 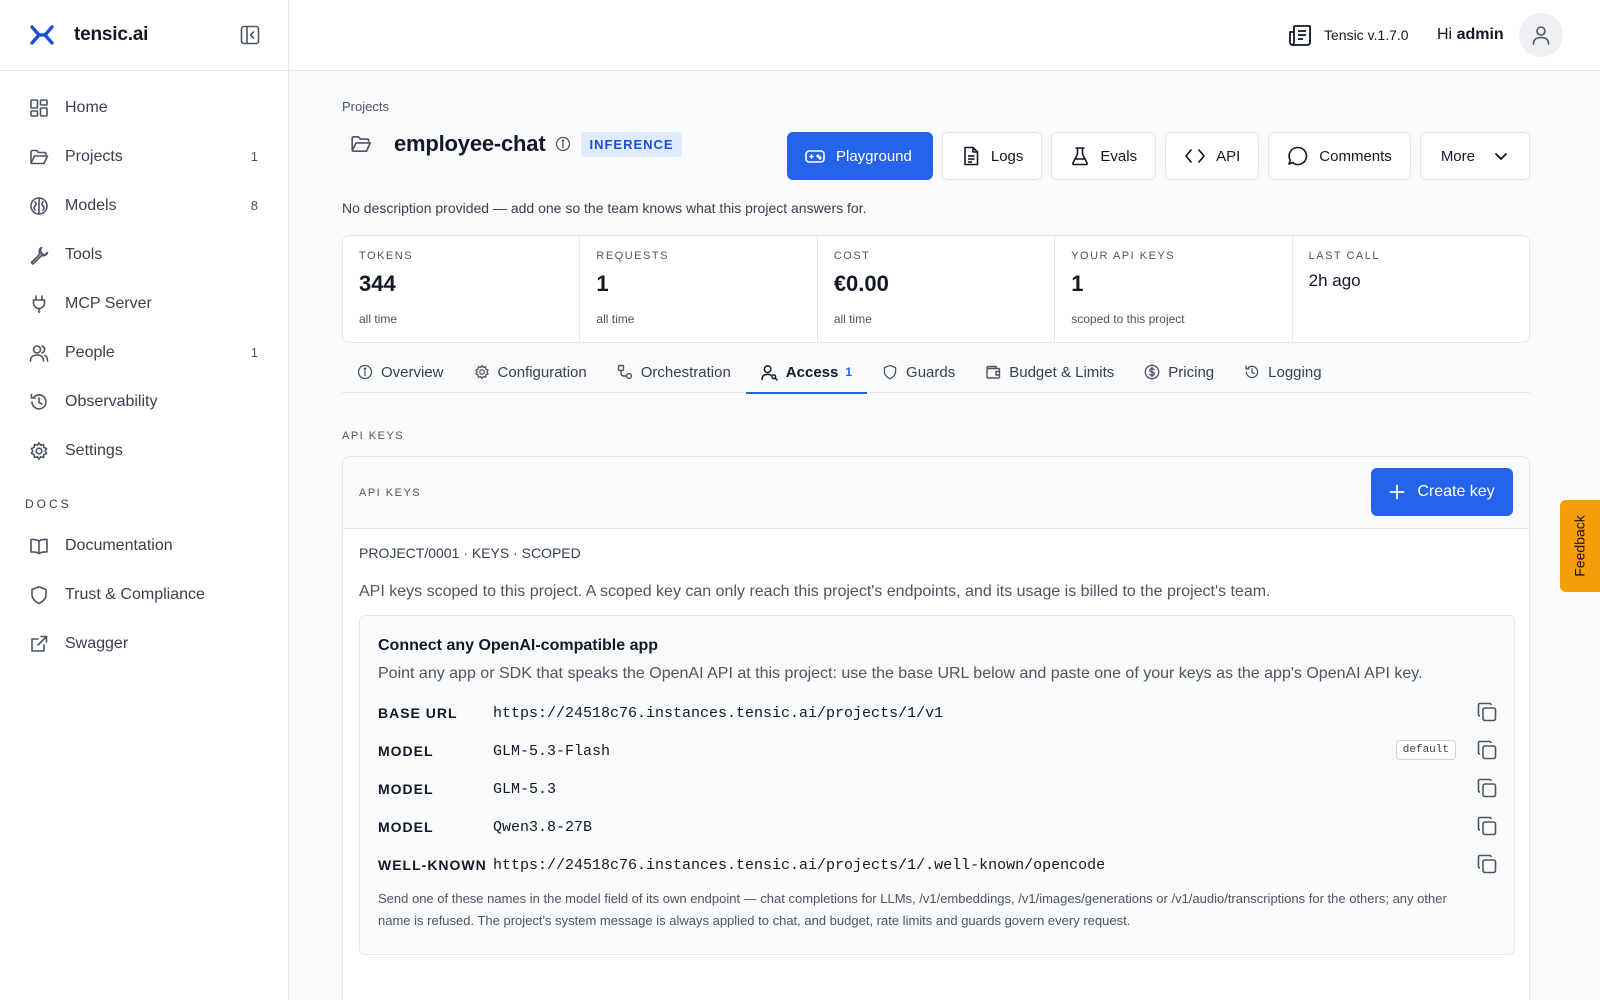 I want to click on tab-guards: Guards, so click(x=918, y=372).